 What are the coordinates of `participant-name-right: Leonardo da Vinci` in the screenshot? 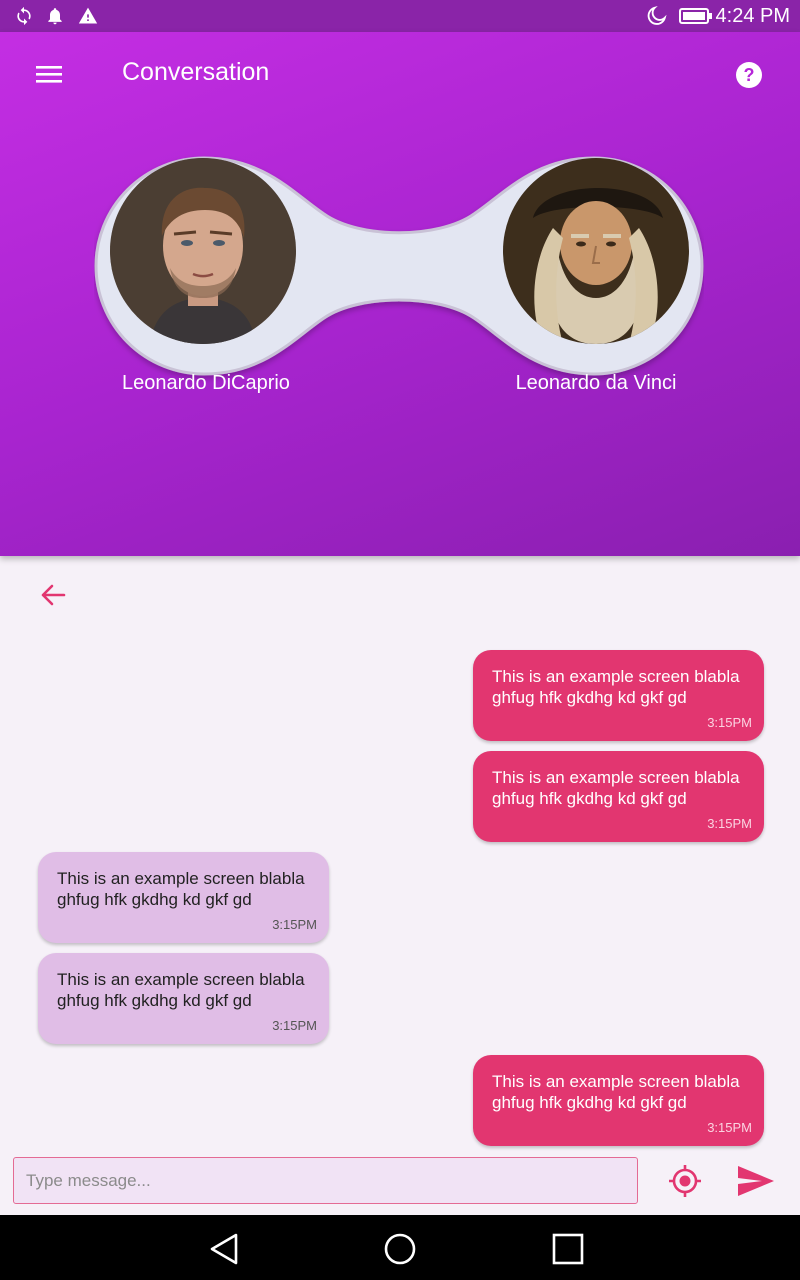 It's located at (596, 383).